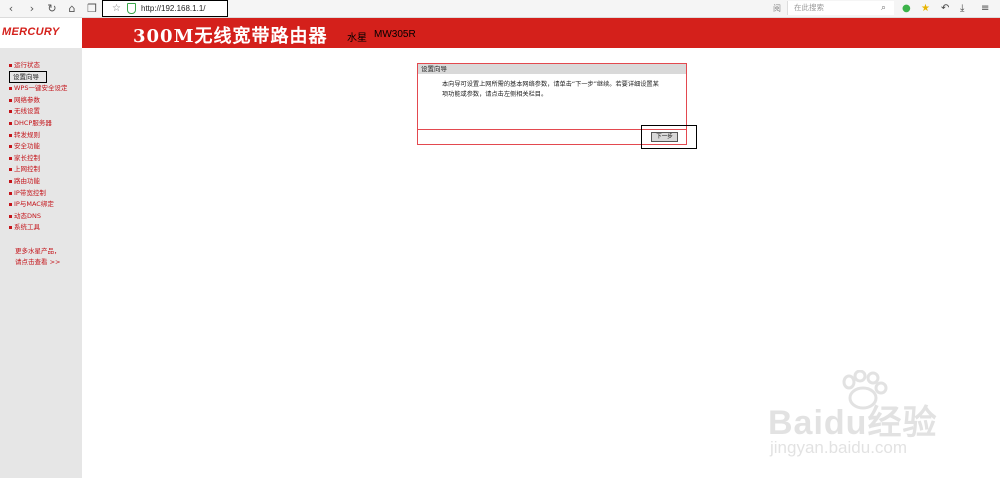  Describe the element at coordinates (41, 136) in the screenshot. I see `sidebar-item-forwarding: 转发规则` at that location.